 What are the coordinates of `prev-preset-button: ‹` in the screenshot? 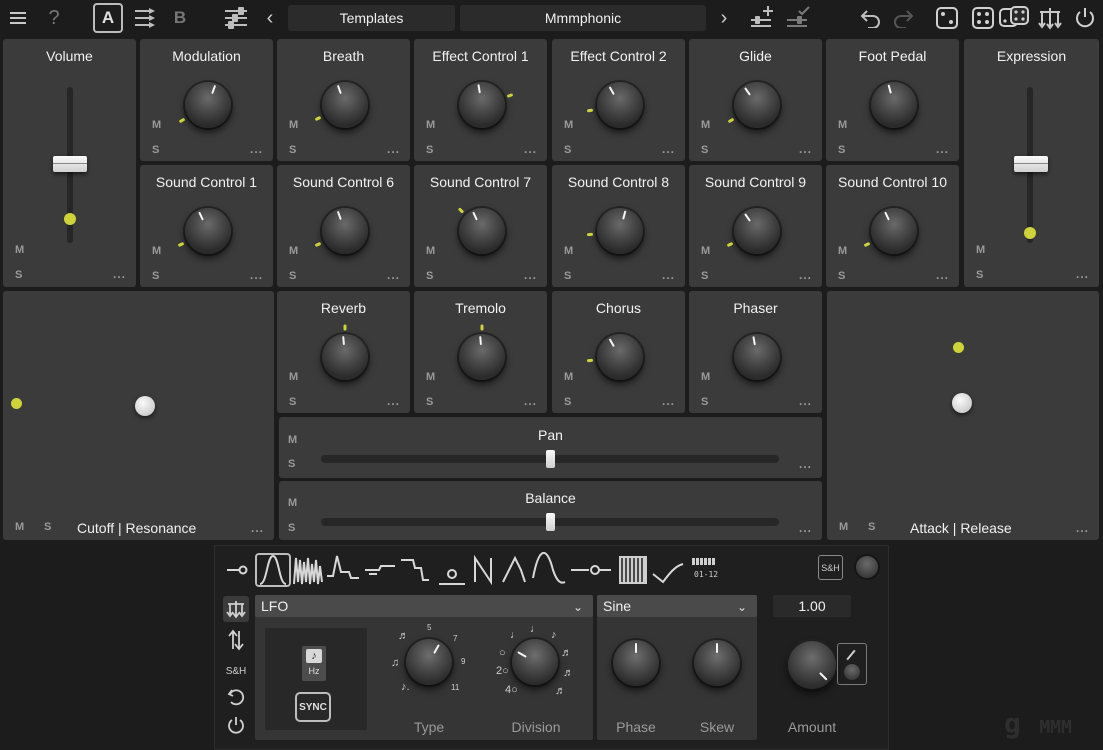 It's located at (270, 18).